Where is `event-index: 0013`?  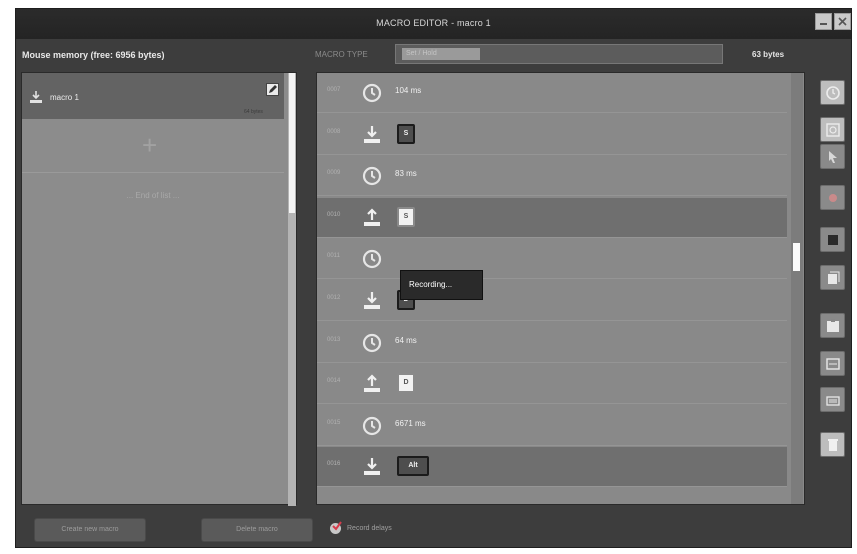
event-index: 0013 is located at coordinates (334, 339).